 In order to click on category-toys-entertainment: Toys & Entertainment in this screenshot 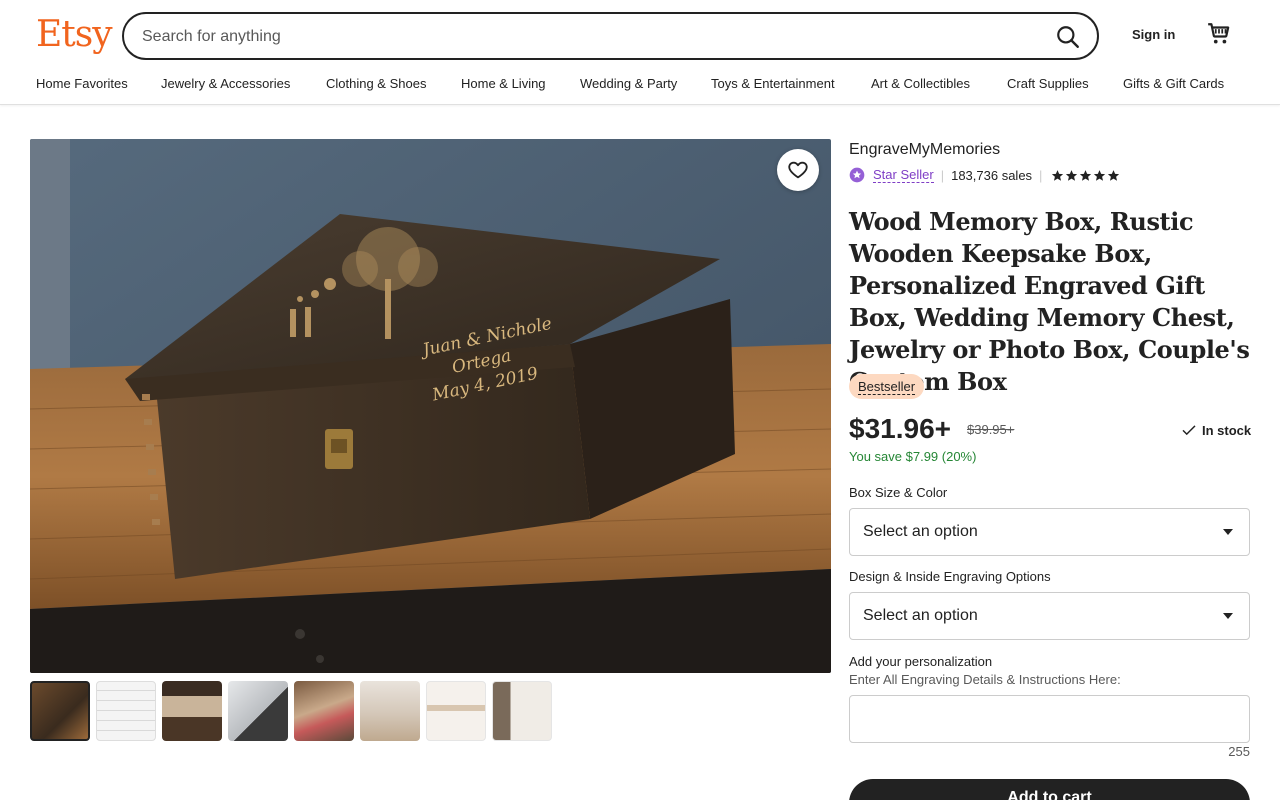, I will do `click(773, 83)`.